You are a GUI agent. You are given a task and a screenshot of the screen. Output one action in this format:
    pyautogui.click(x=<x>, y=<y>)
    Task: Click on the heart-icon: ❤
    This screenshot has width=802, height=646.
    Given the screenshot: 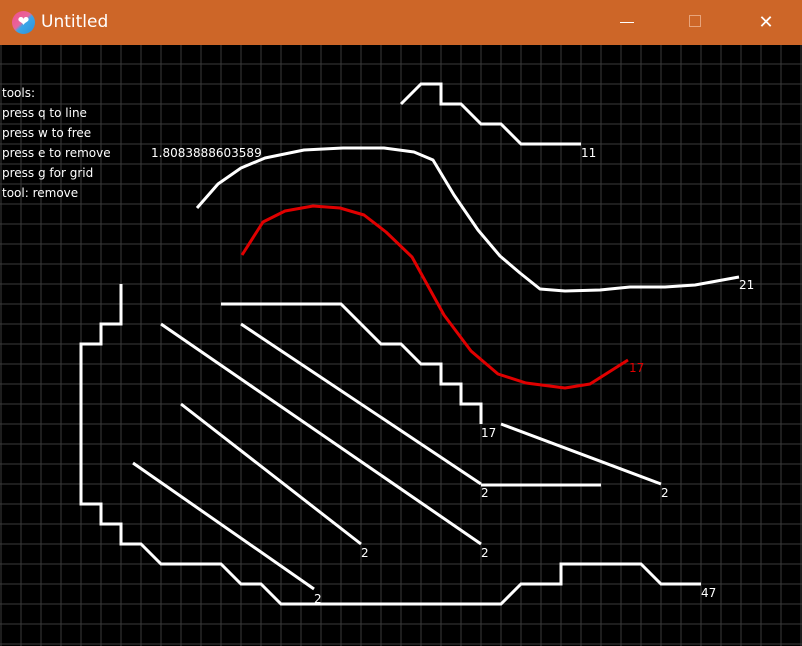 What is the action you would take?
    pyautogui.click(x=23, y=22)
    